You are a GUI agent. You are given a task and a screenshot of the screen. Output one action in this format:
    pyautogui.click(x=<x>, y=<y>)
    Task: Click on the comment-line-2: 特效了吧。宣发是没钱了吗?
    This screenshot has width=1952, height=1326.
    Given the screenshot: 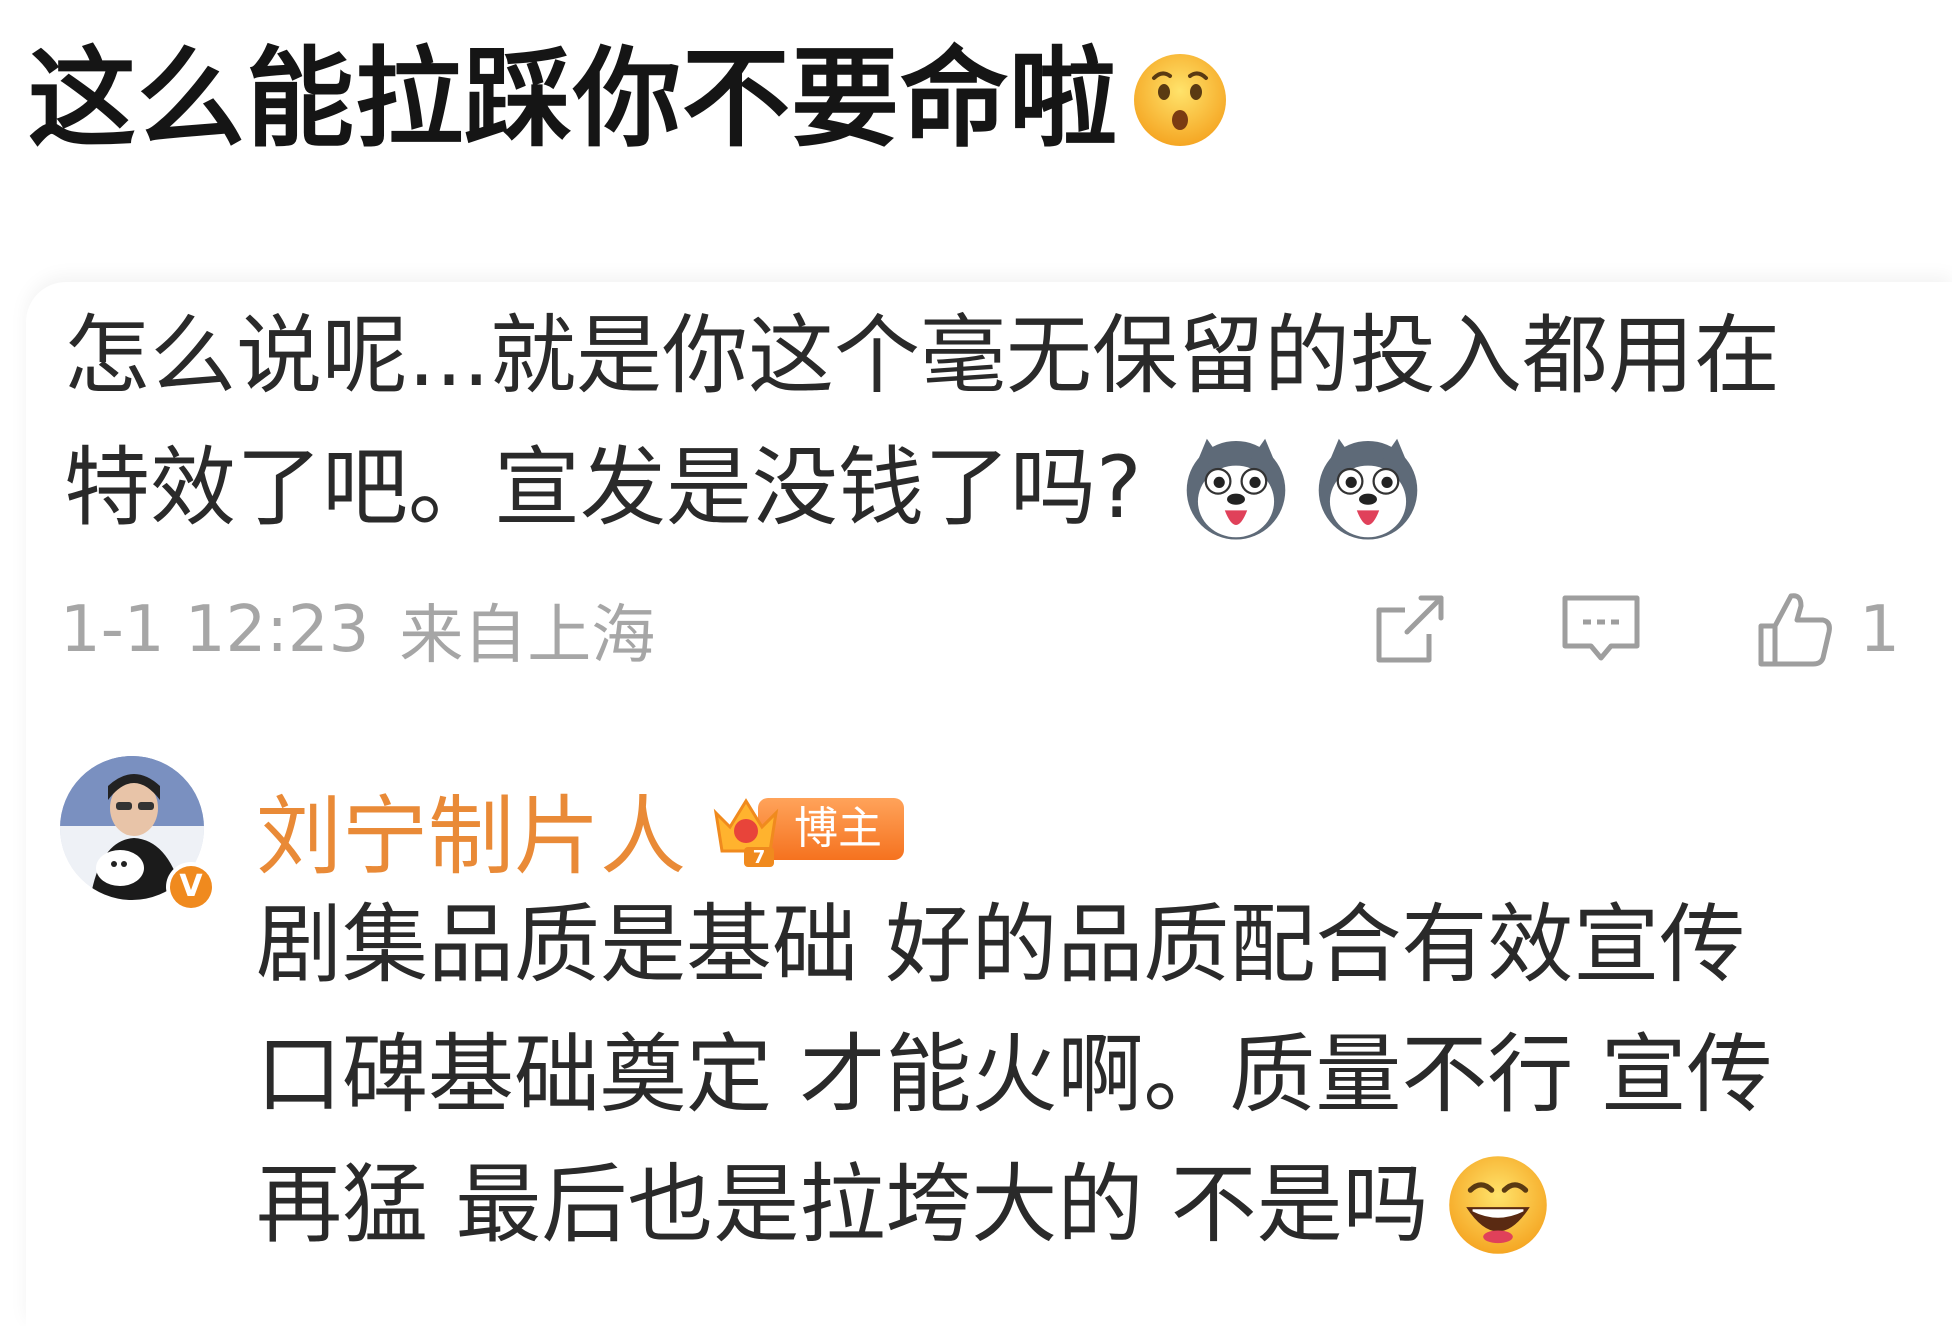 What is the action you would take?
    pyautogui.click(x=603, y=488)
    